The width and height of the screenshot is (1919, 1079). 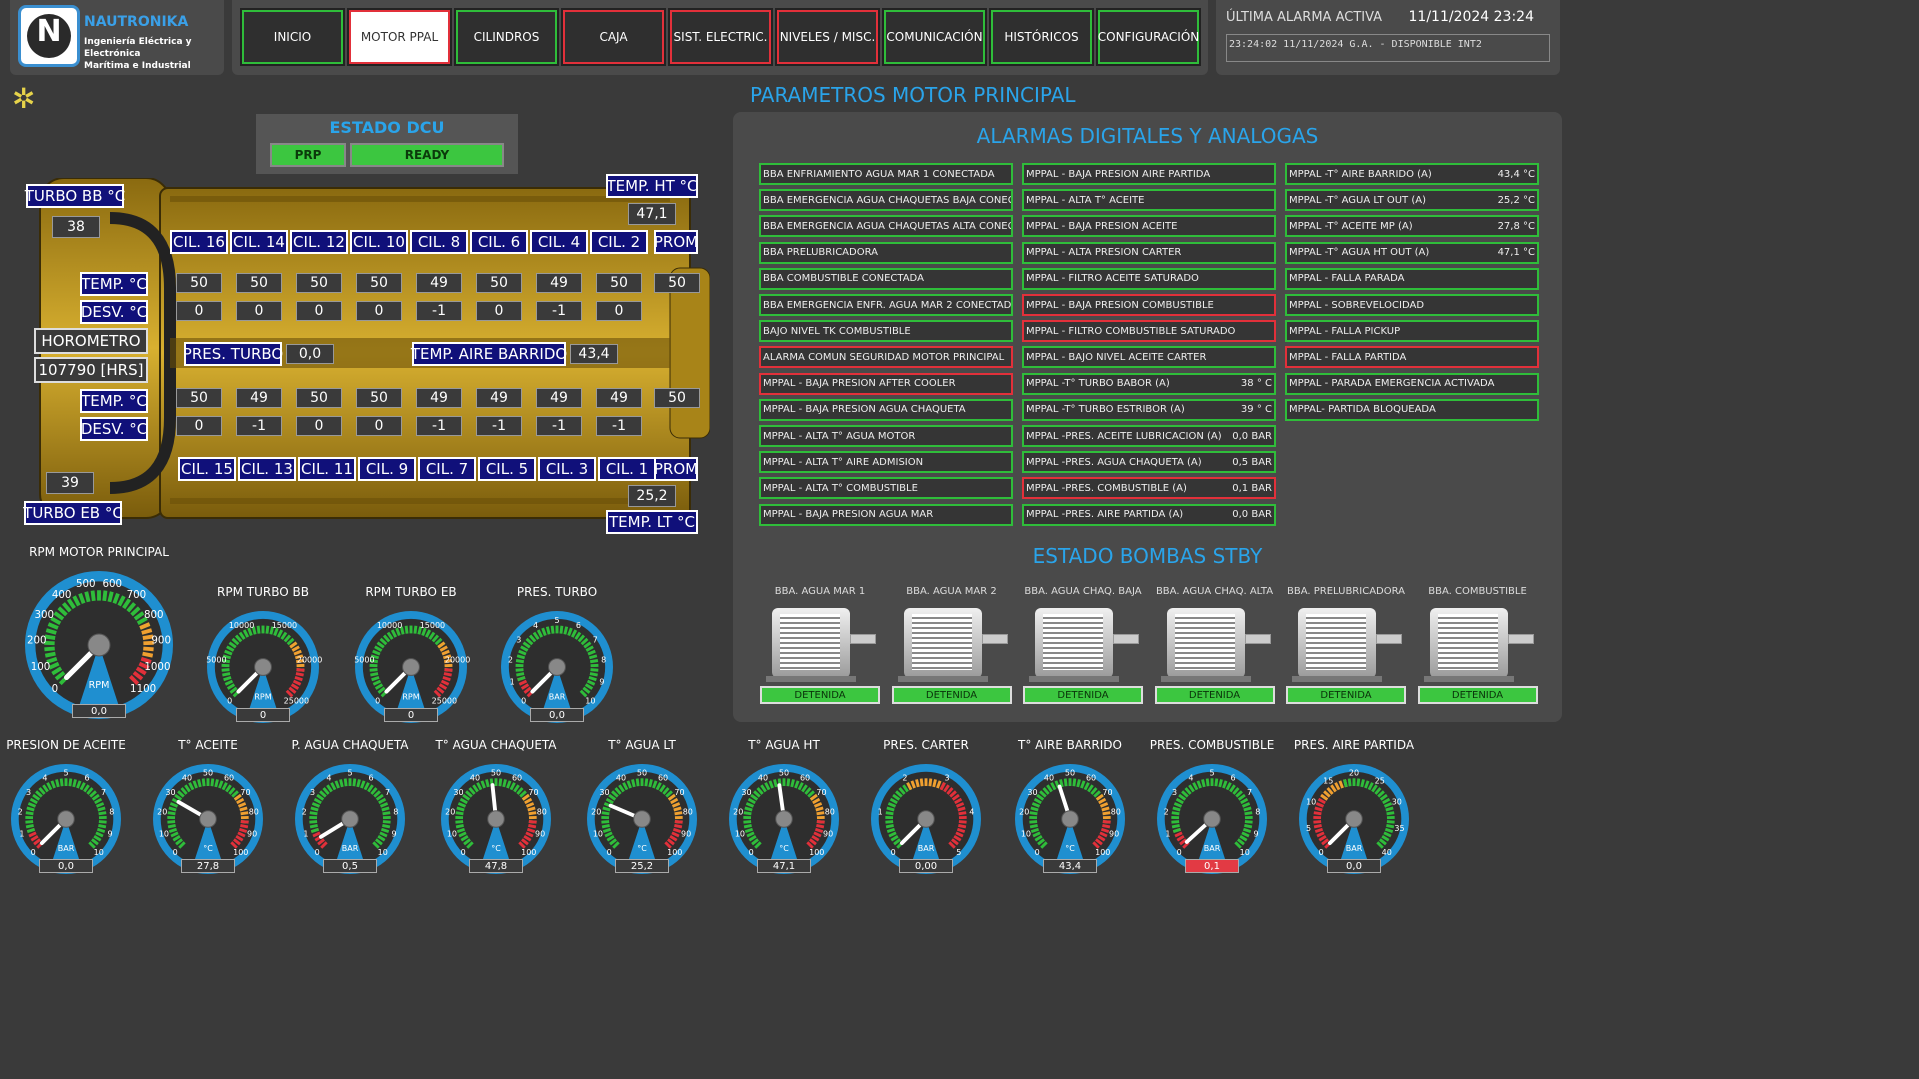 I want to click on gauge-tick-label: 25000, so click(x=444, y=700).